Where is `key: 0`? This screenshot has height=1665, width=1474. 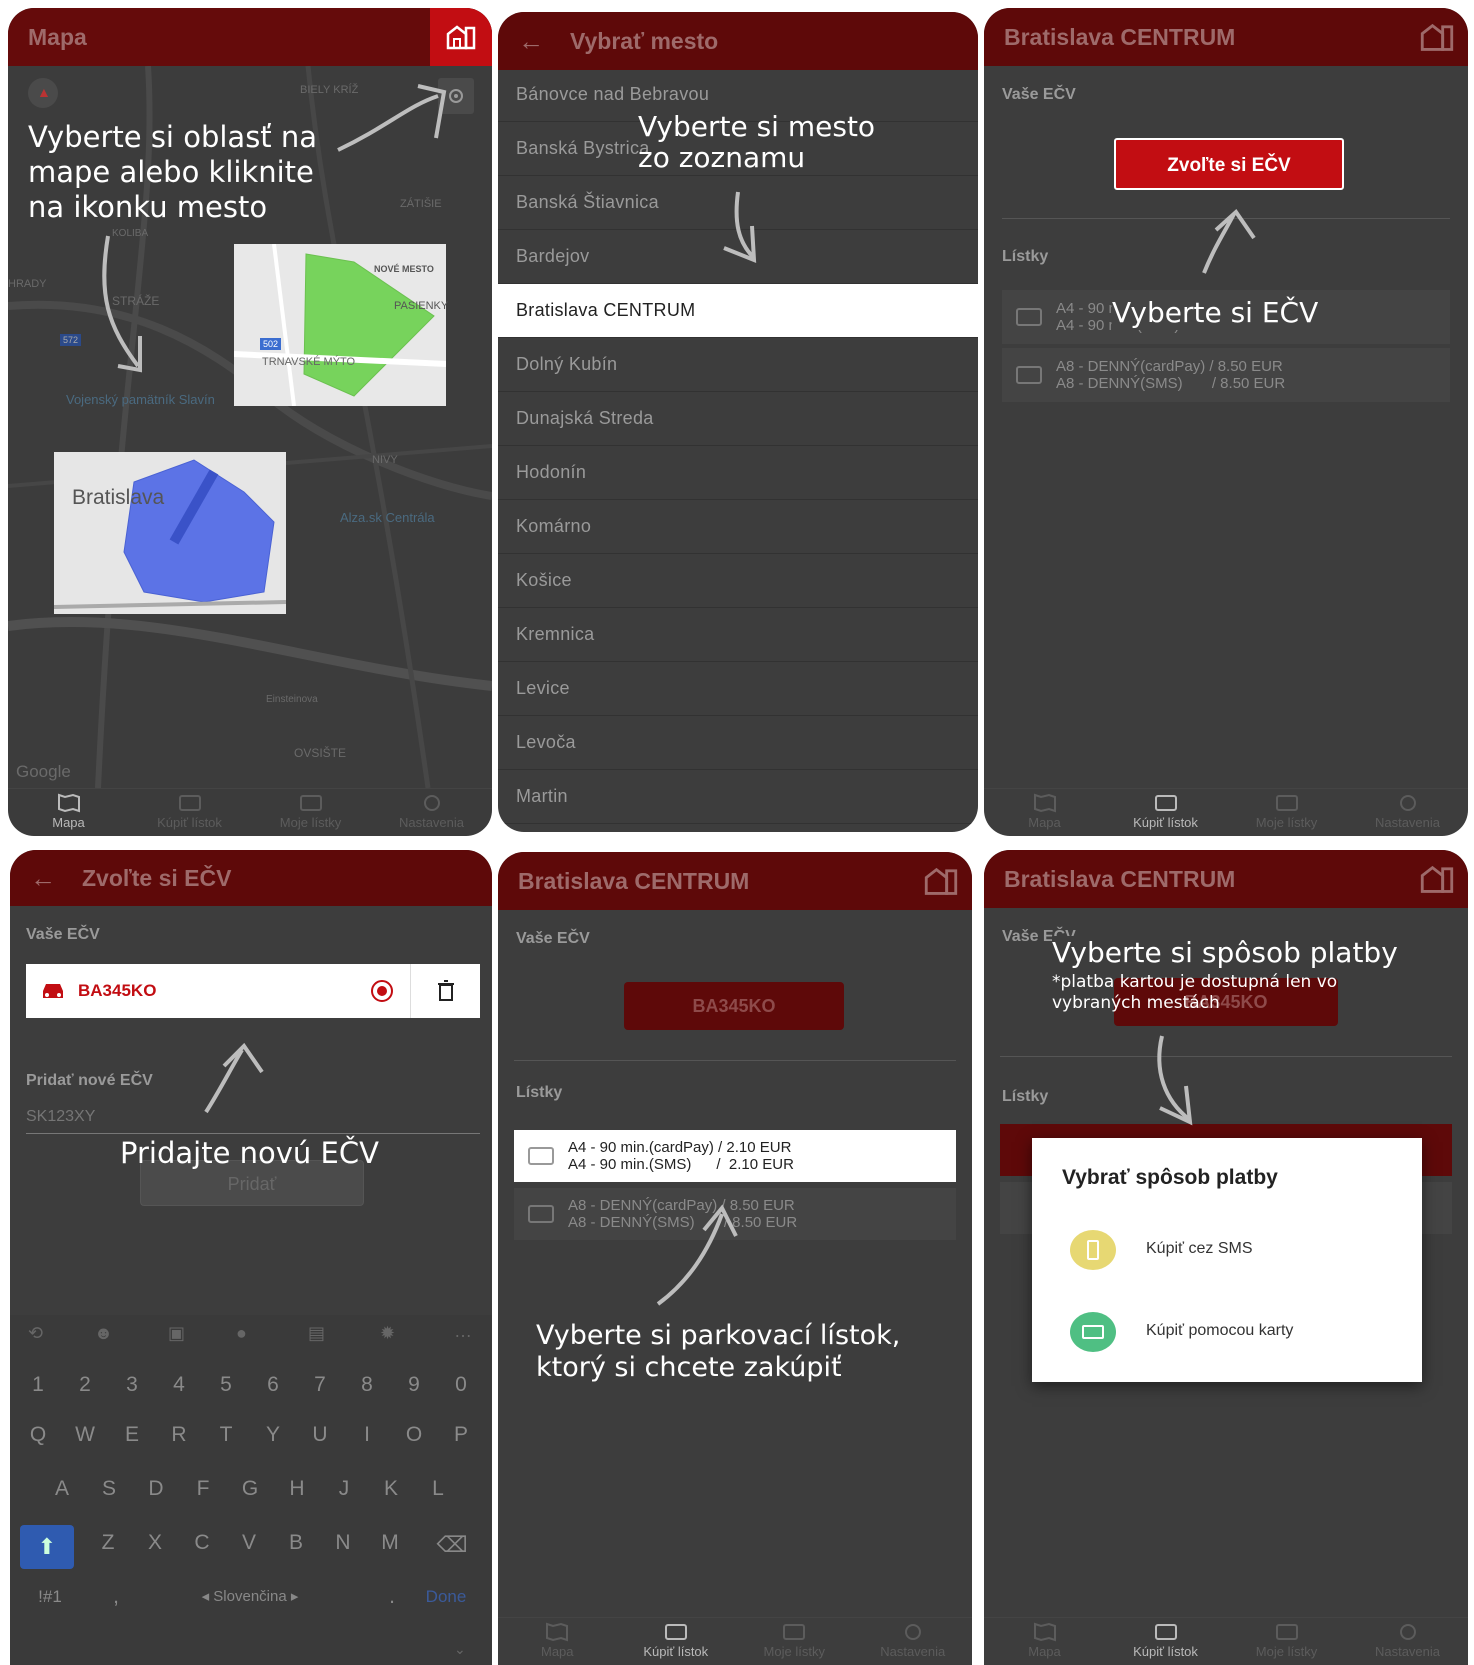
key: 0 is located at coordinates (461, 1385).